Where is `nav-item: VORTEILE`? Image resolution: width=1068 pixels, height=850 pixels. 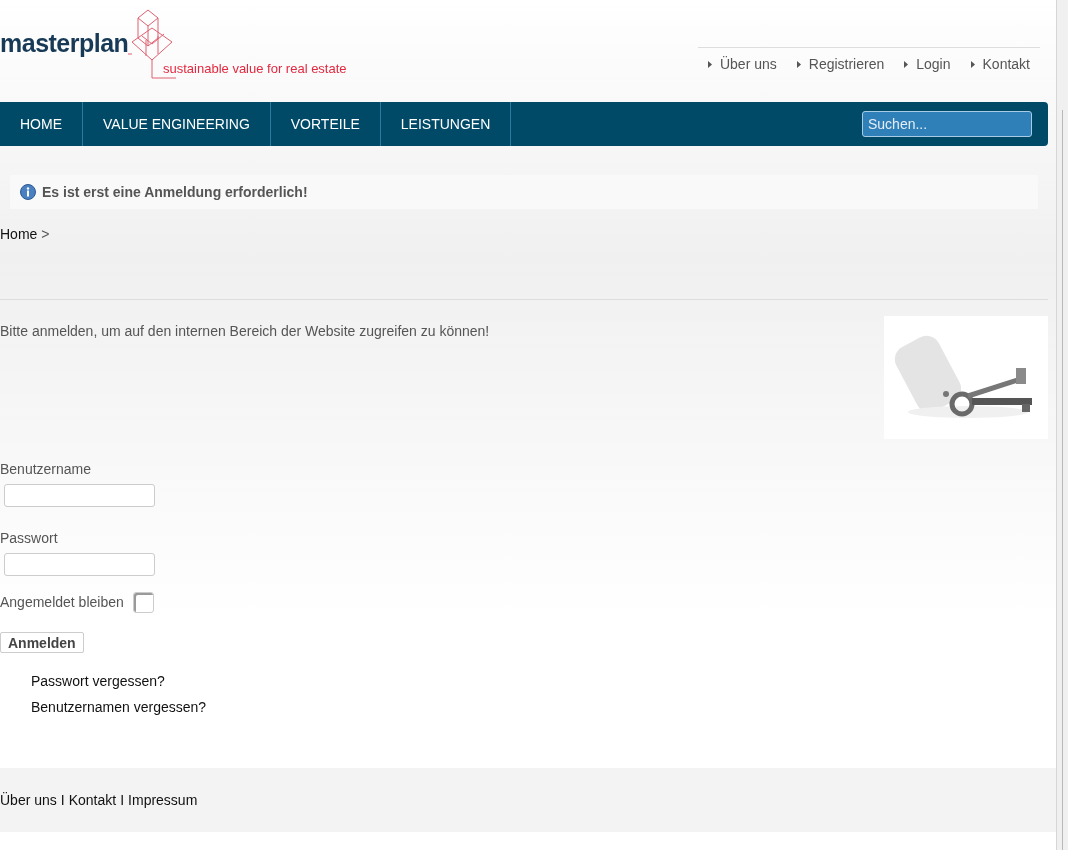
nav-item: VORTEILE is located at coordinates (325, 124).